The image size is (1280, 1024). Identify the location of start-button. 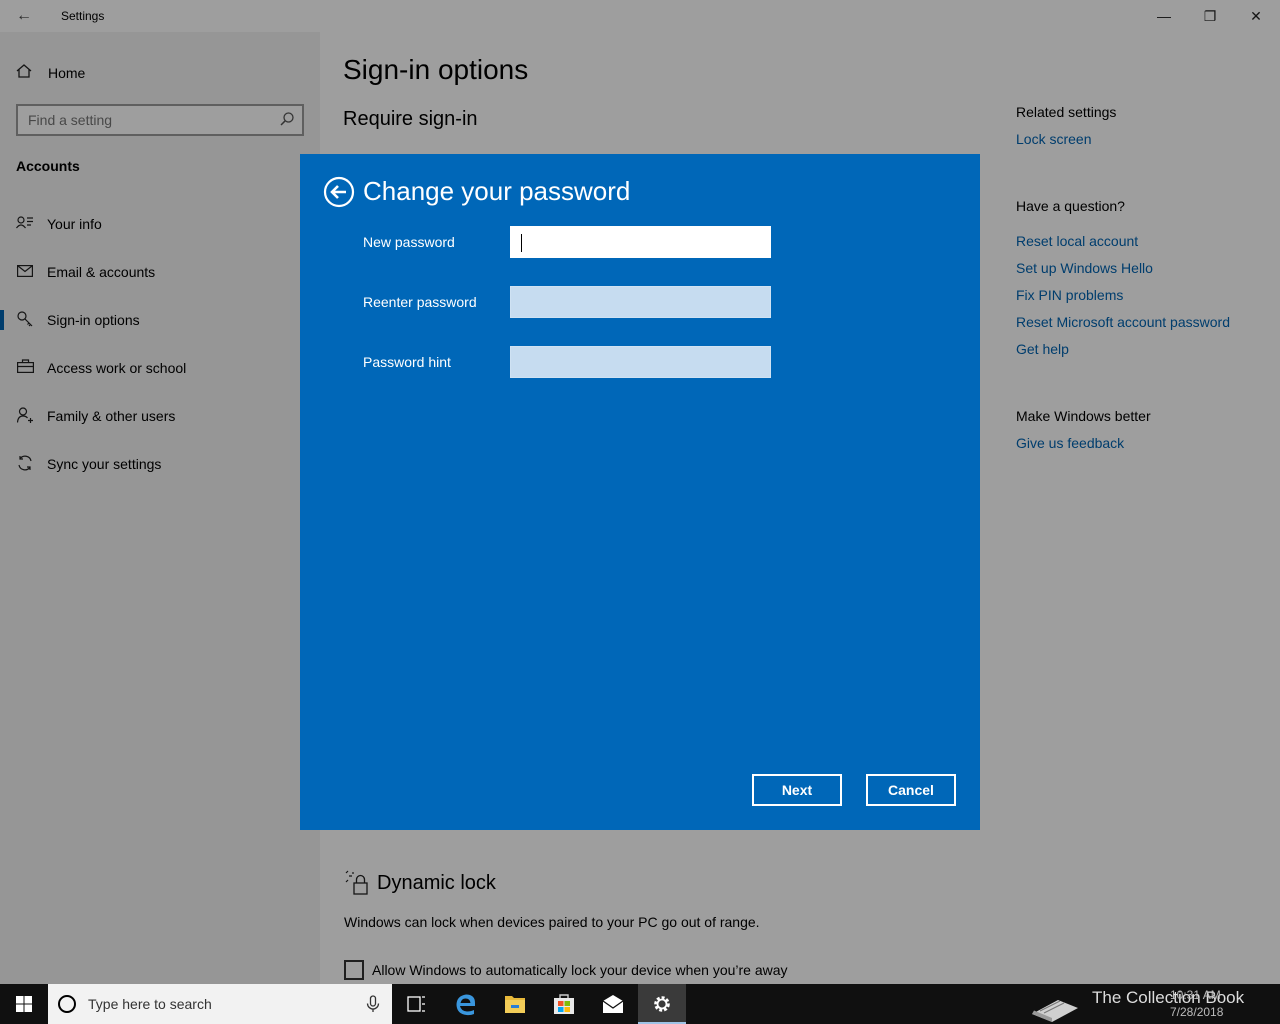
(24, 1004).